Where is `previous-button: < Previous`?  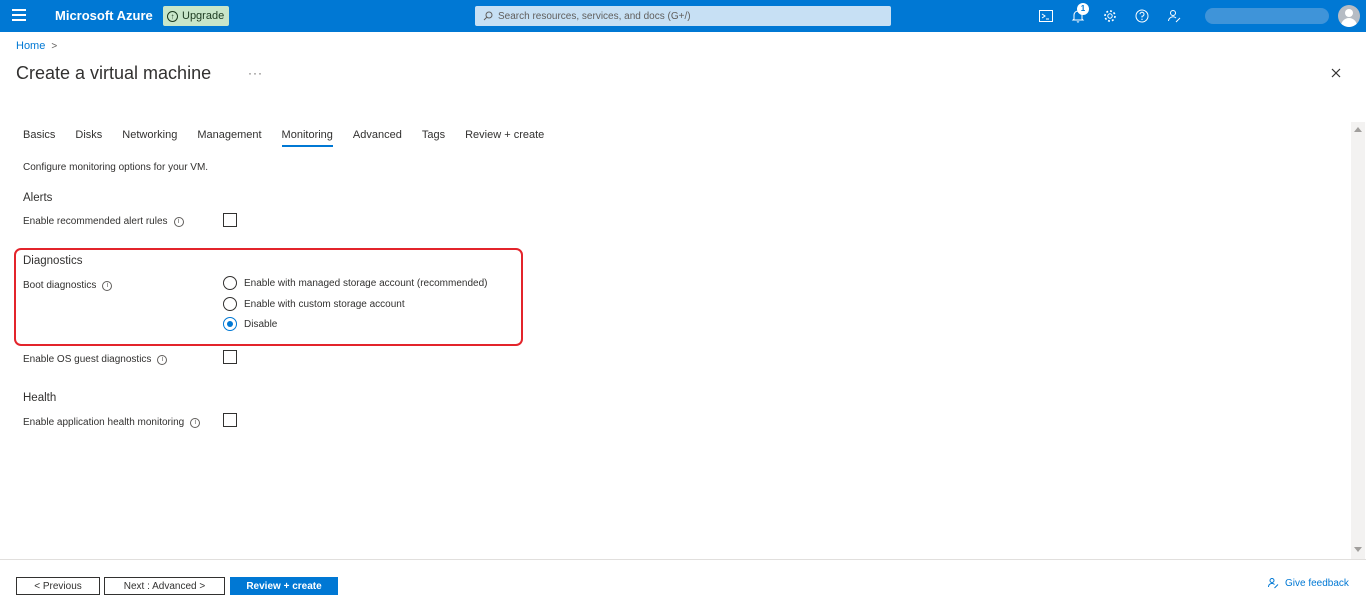
previous-button: < Previous is located at coordinates (58, 586).